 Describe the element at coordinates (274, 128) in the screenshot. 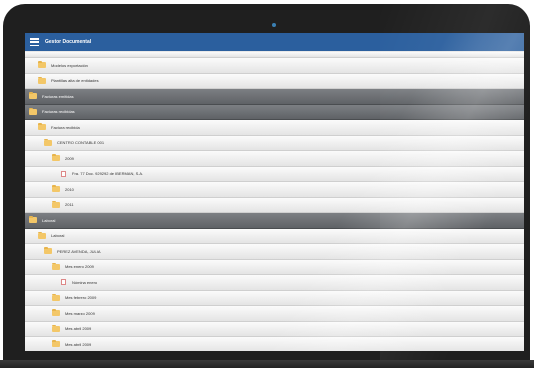

I see `folder-row: Factura recibida` at that location.